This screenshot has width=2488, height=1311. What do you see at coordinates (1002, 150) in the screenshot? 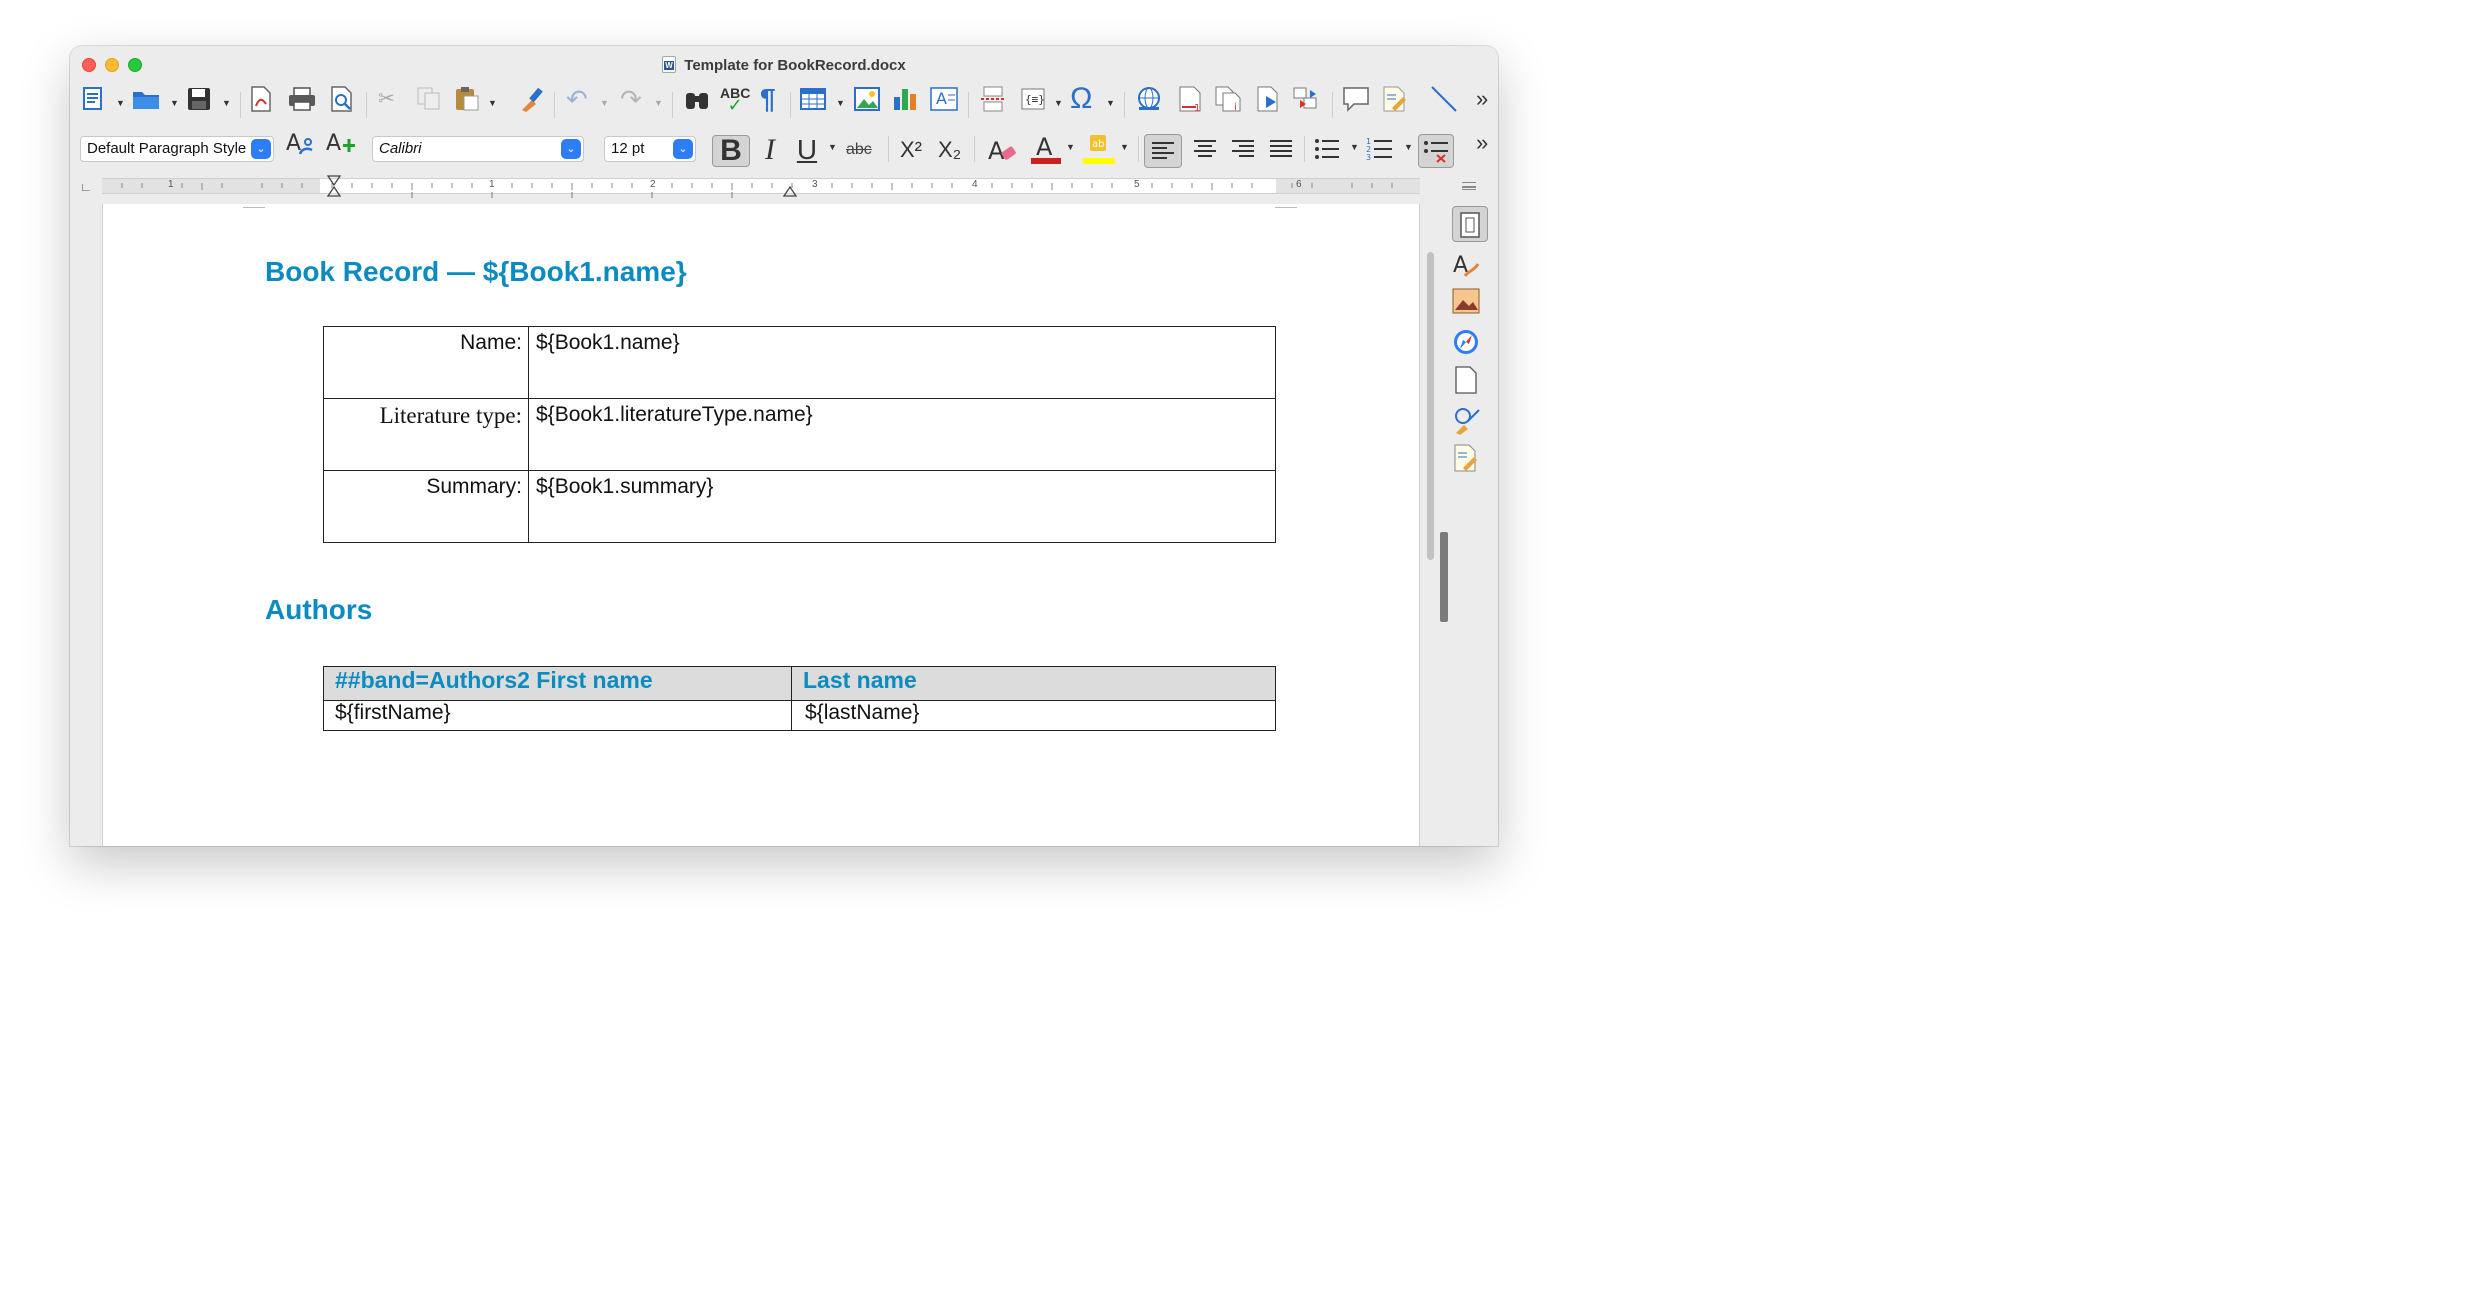
I see `clear-formatting-icon: A` at bounding box center [1002, 150].